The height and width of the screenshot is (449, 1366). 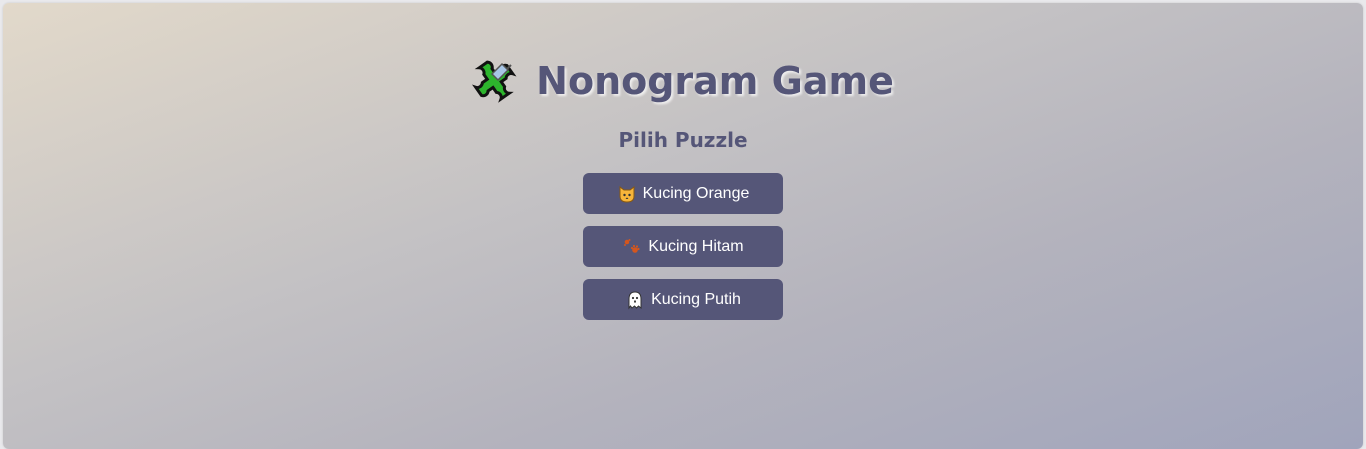 I want to click on puzzle-button-kucing-hitam: Kucing Hitam, so click(x=683, y=246).